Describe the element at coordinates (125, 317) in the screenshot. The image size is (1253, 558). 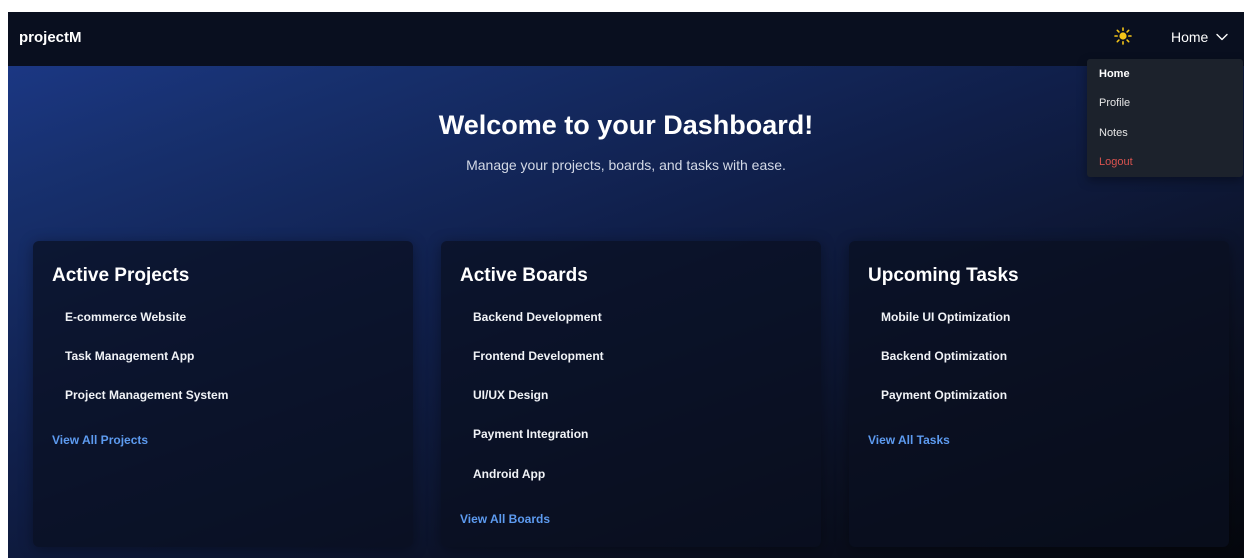
I see `list-item: E-commerce Website` at that location.